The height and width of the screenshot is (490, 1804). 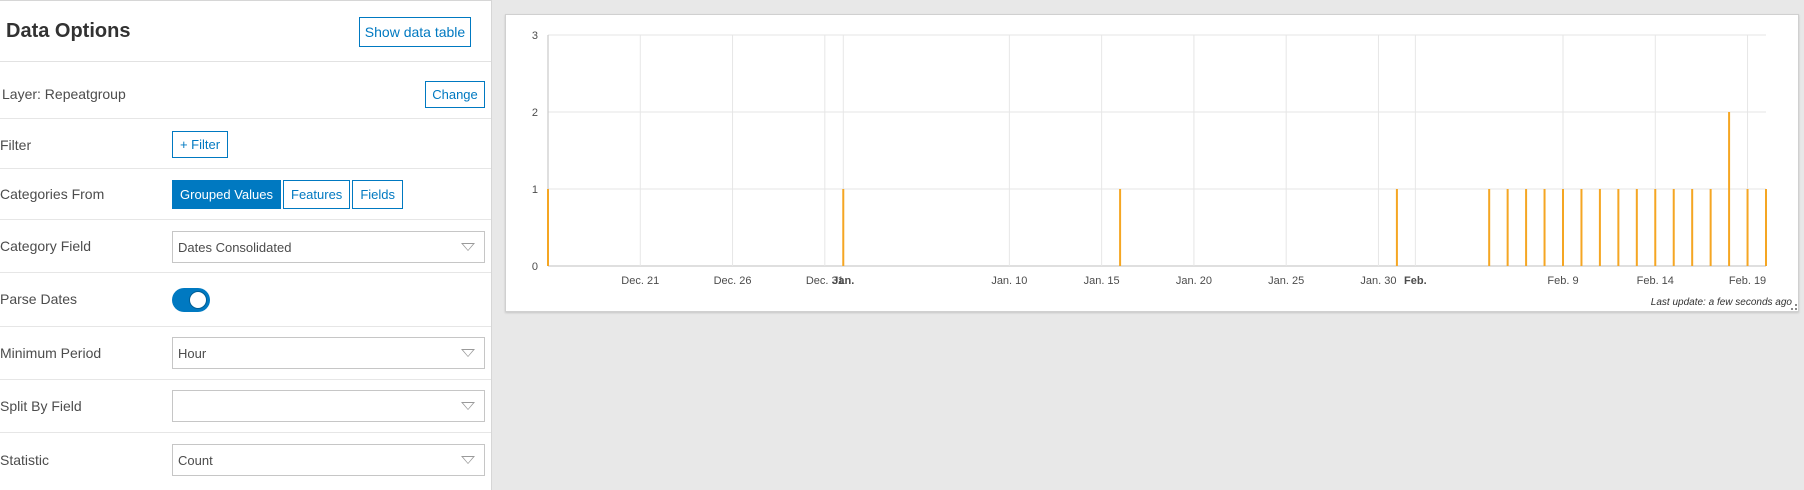 I want to click on category-field-value: Dates Consolidated, so click(x=235, y=247).